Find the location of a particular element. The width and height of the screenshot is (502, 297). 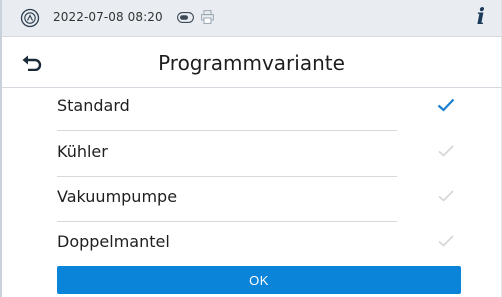

printer-icon is located at coordinates (207, 17).